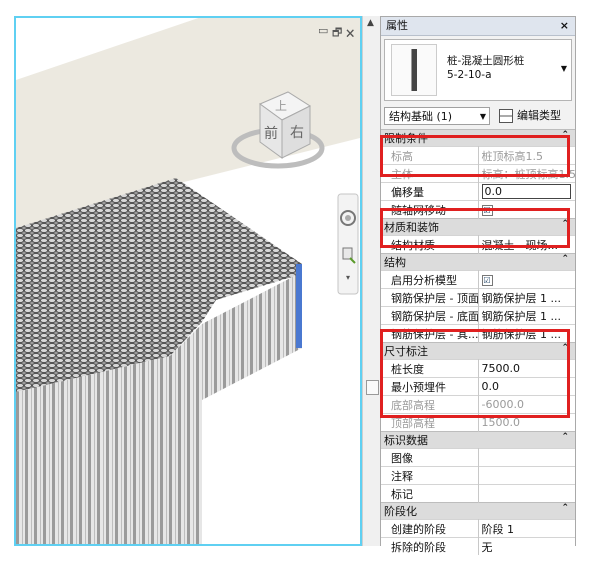  What do you see at coordinates (350, 33) in the screenshot?
I see `close-view-icon: 🗙` at bounding box center [350, 33].